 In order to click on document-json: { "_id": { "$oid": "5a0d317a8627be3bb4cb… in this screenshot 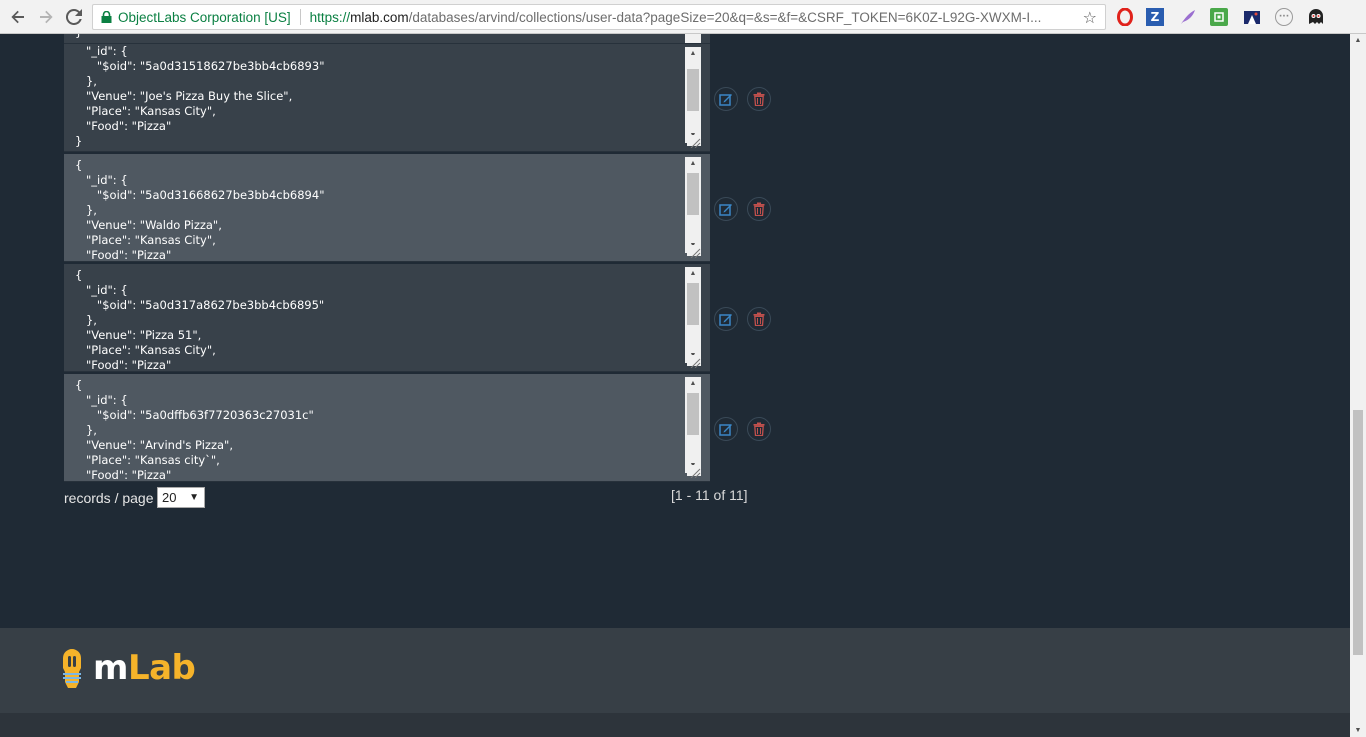, I will do `click(387, 317)`.